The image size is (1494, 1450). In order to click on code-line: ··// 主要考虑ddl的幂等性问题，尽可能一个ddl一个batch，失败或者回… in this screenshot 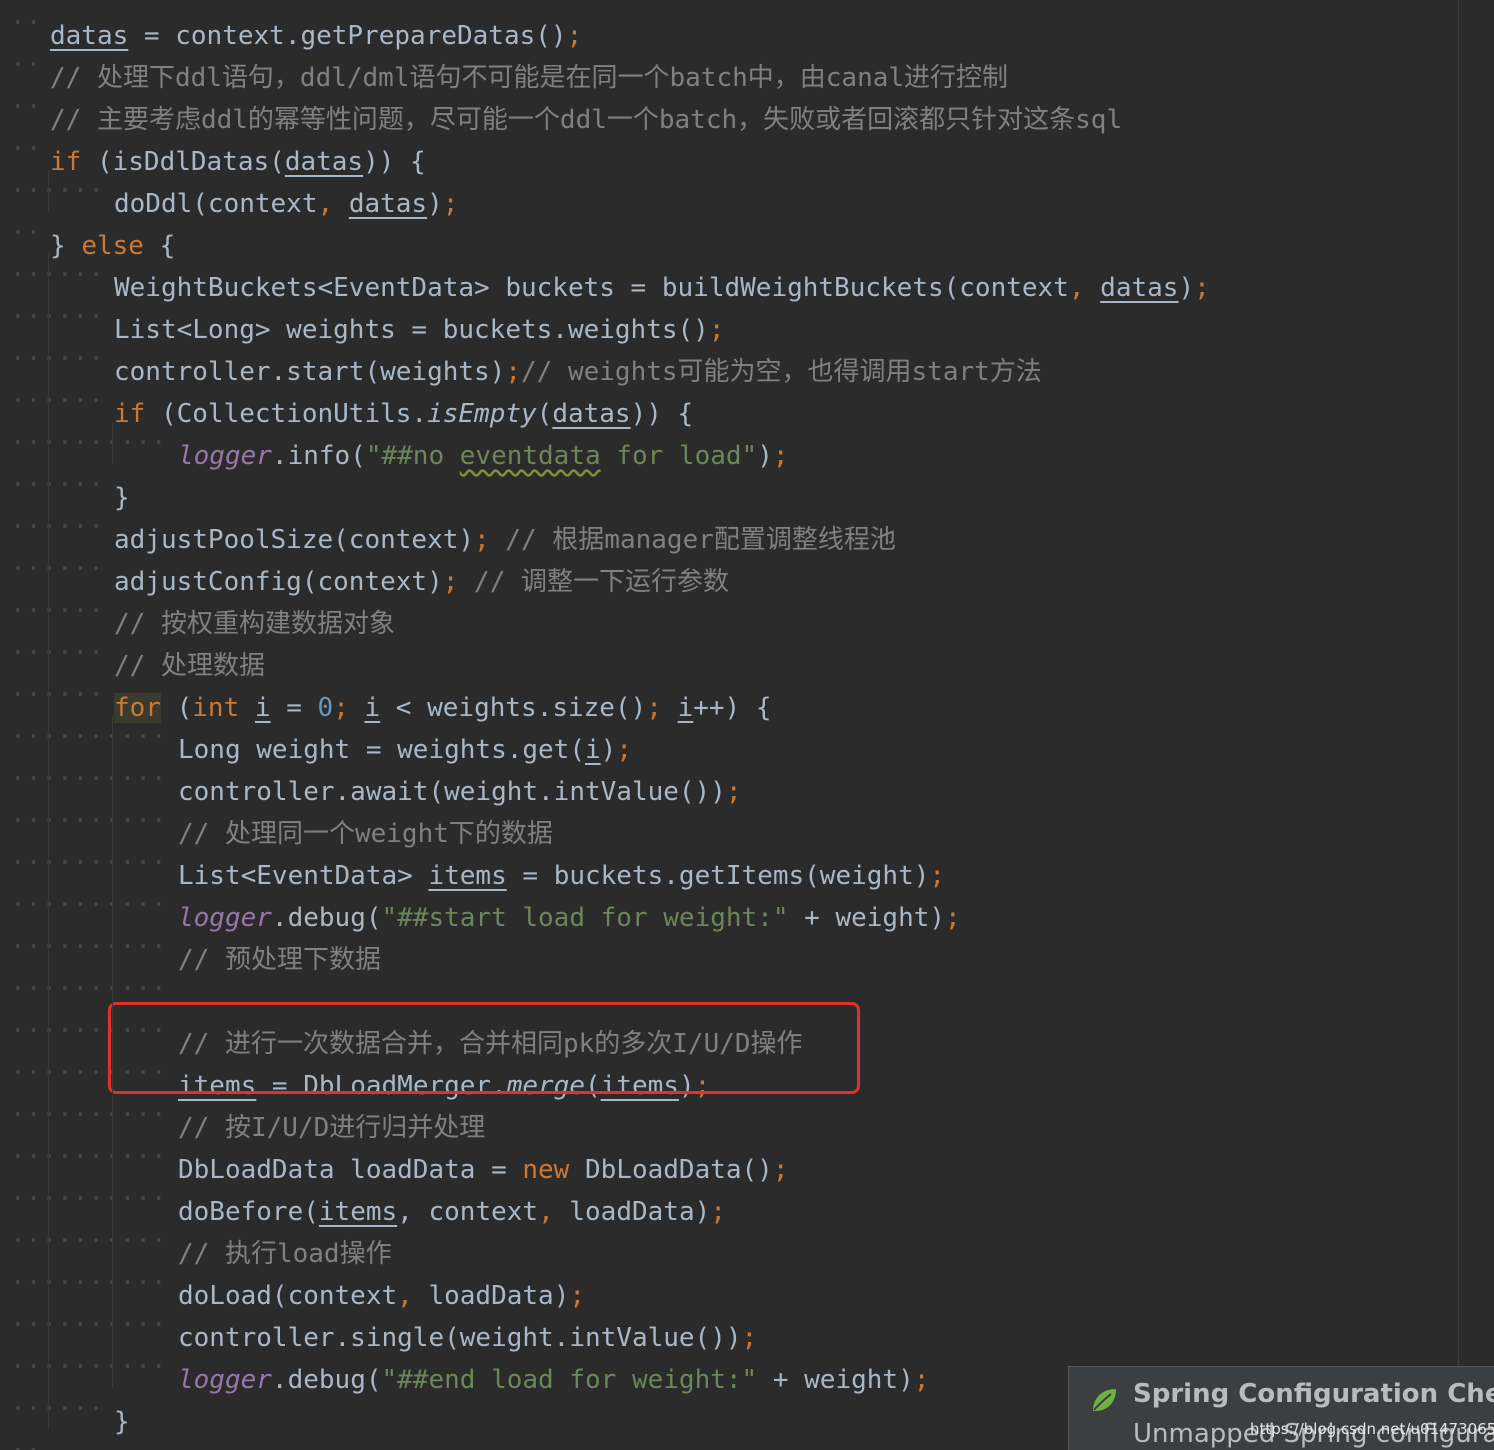, I will do `click(566, 110)`.